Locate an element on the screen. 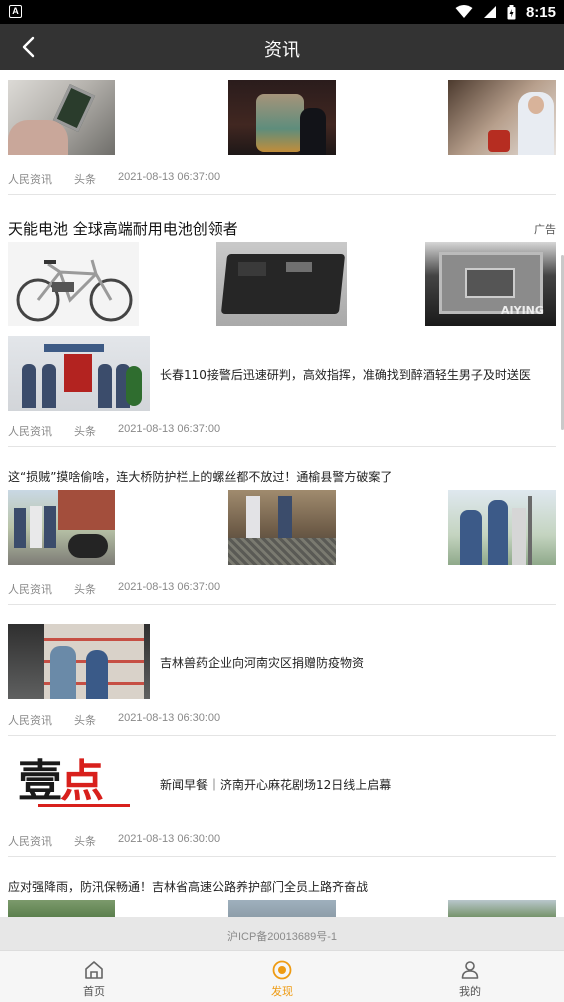 Image resolution: width=564 pixels, height=1002 pixels. ad-brand-text: AIYING is located at coordinates (522, 310).